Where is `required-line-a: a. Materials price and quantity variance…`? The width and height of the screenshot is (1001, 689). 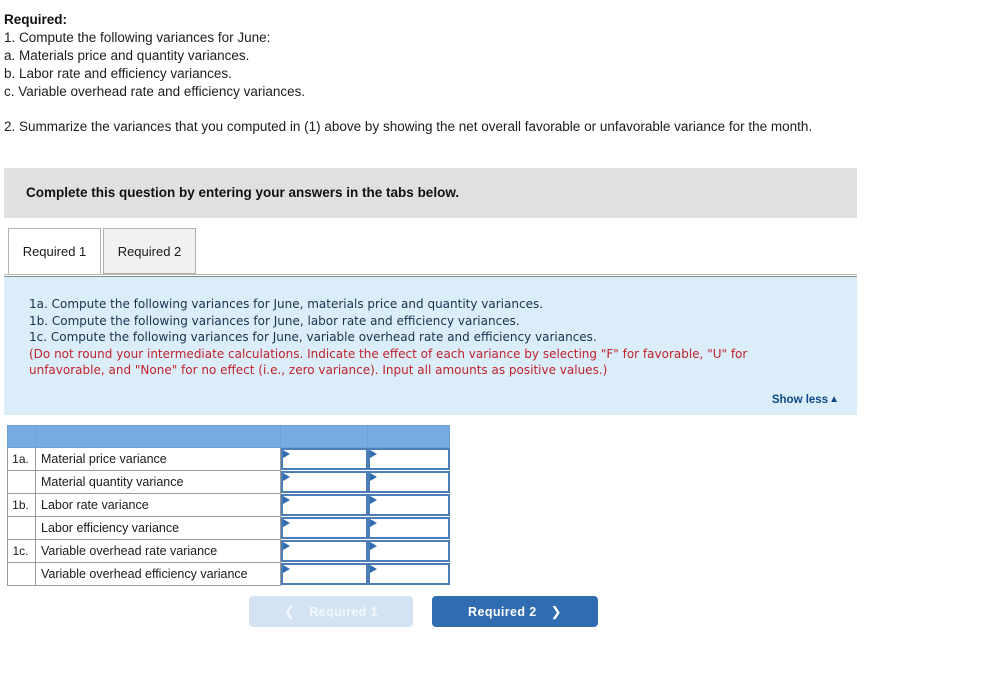 required-line-a: a. Materials price and quantity variance… is located at coordinates (127, 55).